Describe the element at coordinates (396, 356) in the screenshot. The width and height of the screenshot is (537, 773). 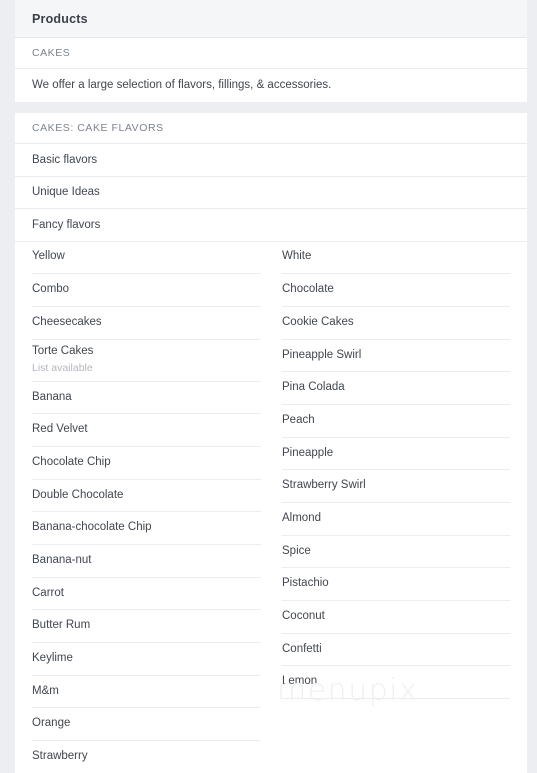
I see `list-item: Pineapple Swirl` at that location.